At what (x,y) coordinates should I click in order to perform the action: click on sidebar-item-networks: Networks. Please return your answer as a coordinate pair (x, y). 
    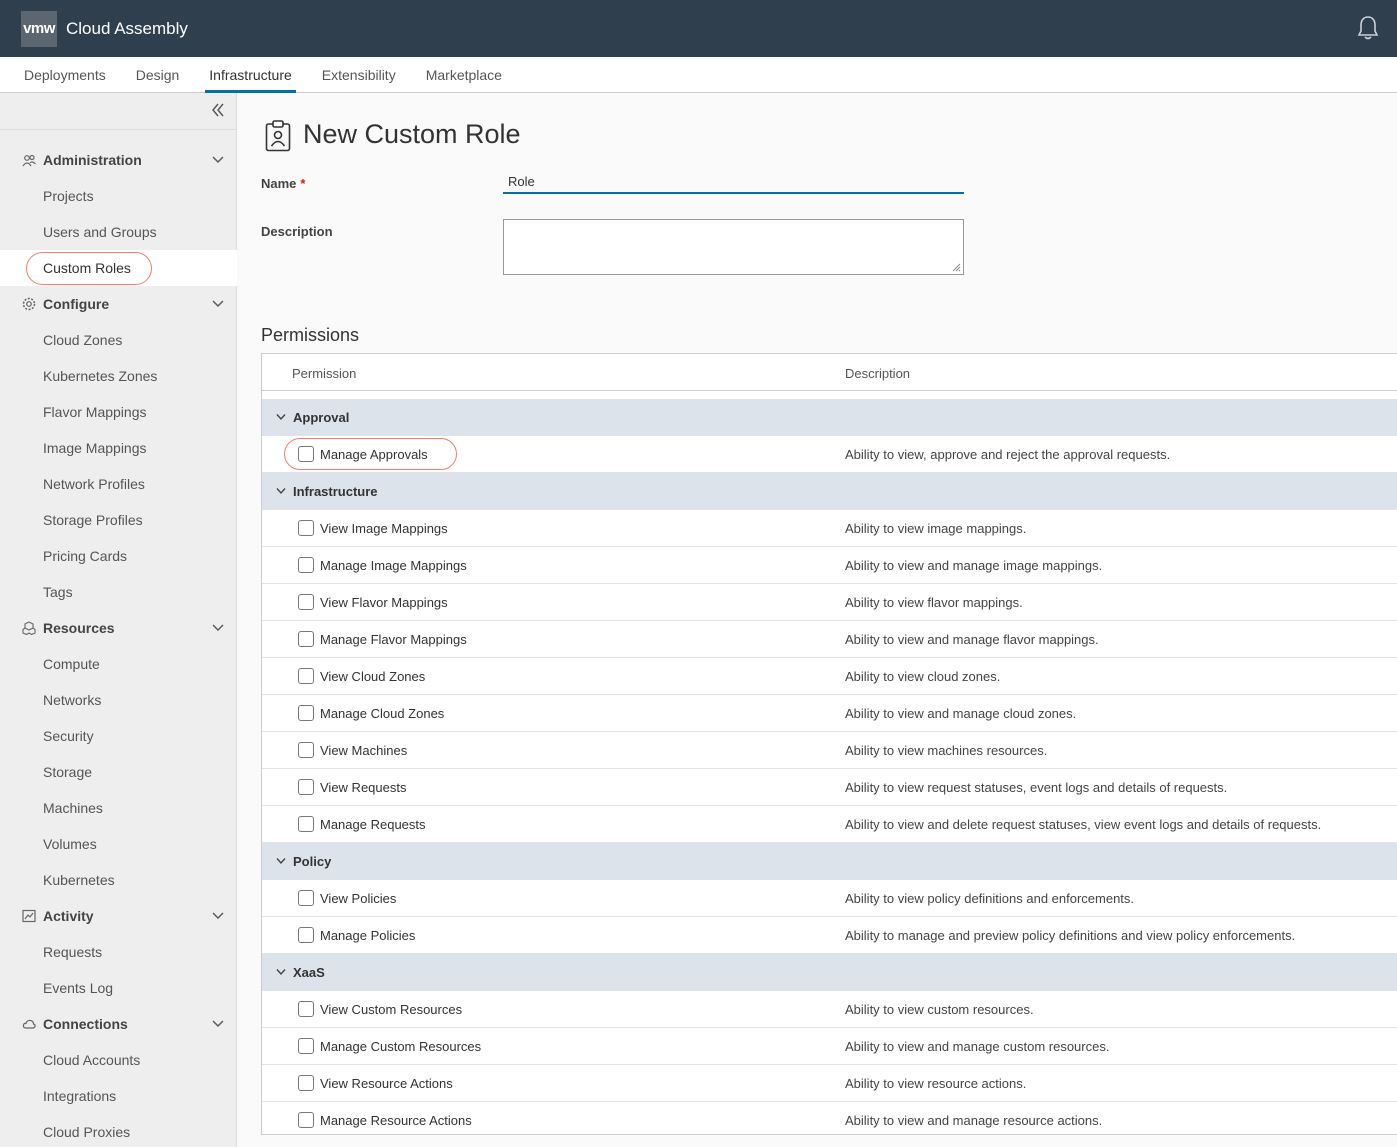
    Looking at the image, I should click on (118, 700).